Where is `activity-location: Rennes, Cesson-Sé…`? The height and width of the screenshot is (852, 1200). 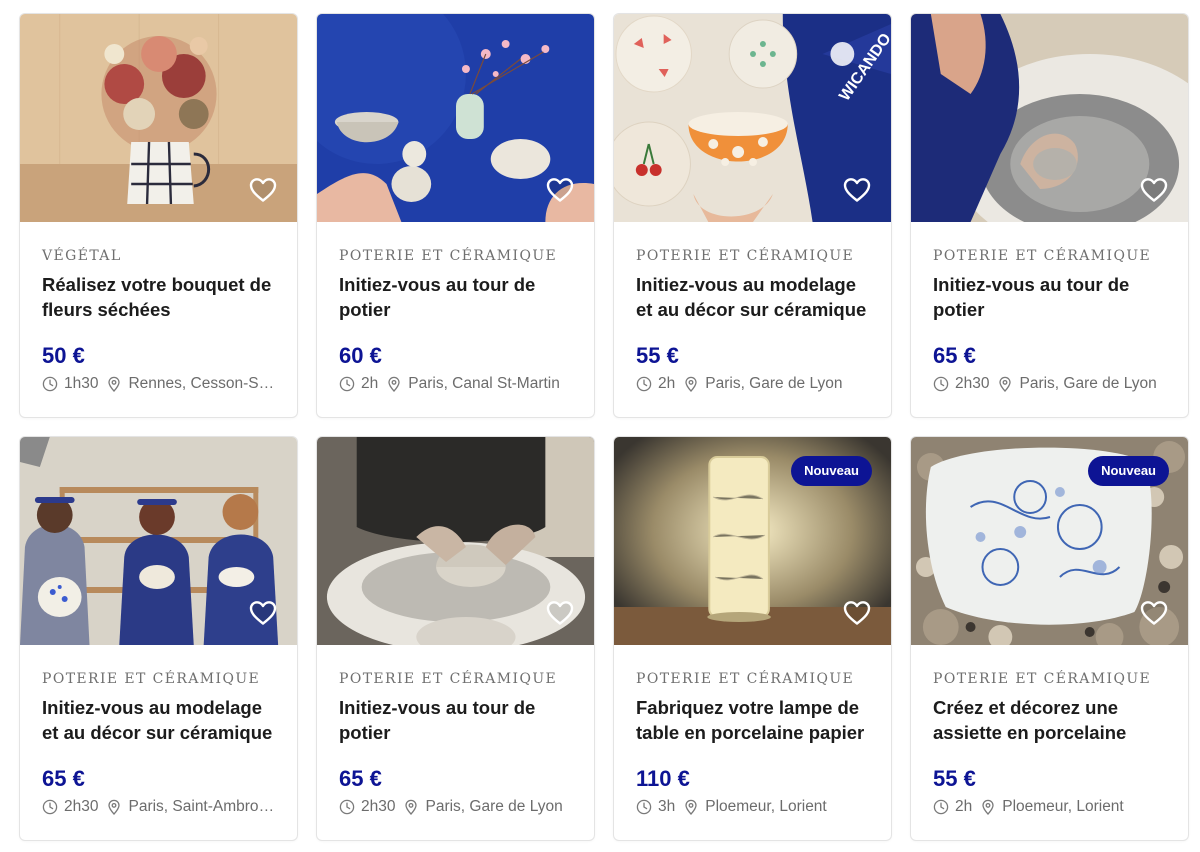 activity-location: Rennes, Cesson-Sé… is located at coordinates (201, 383).